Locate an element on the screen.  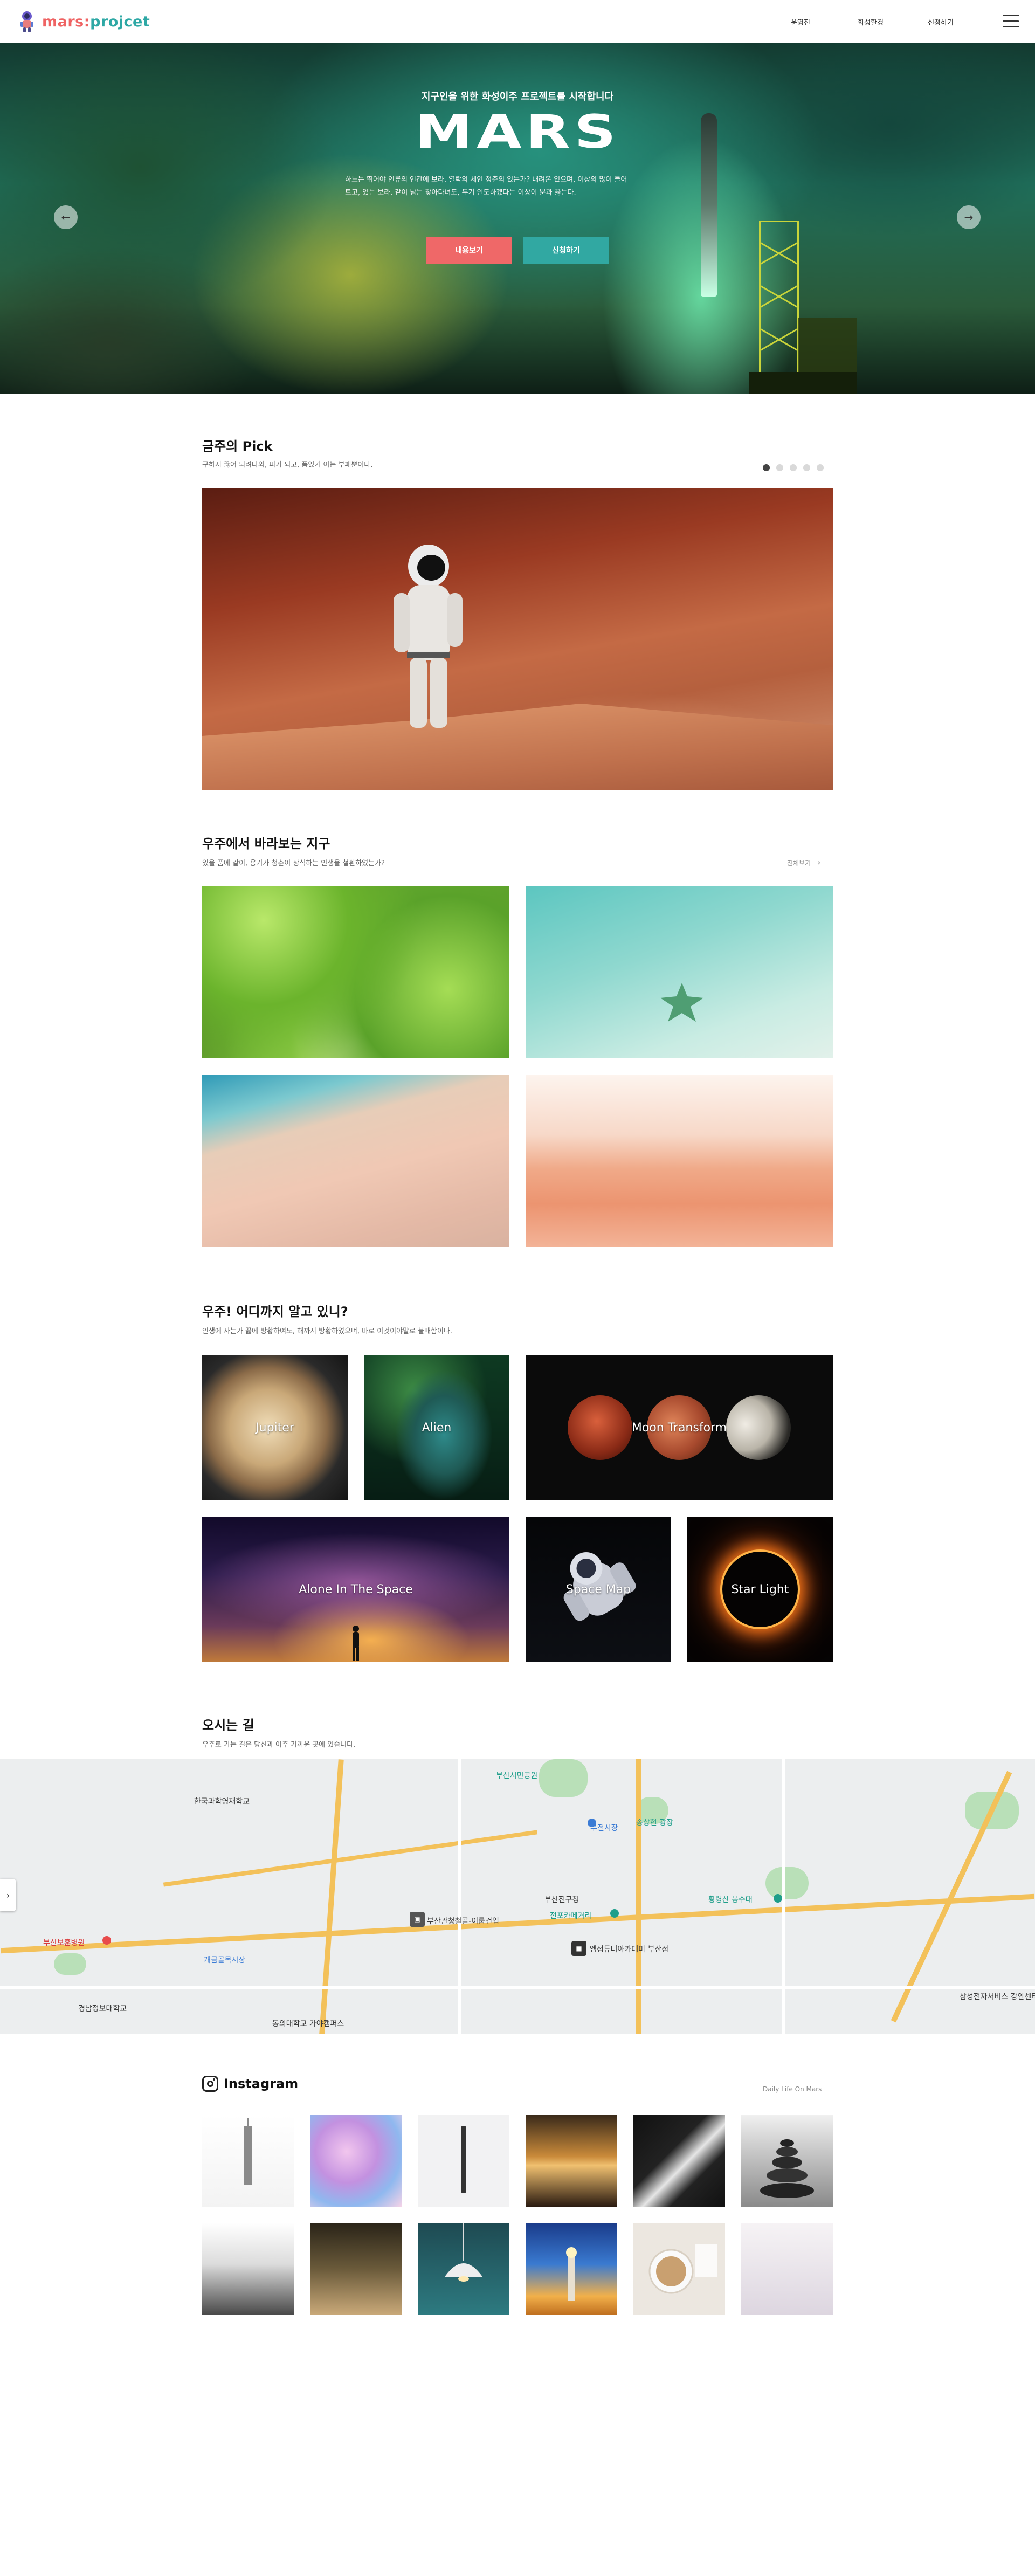
earth-subtitle: 있을 품에 같이, 용기가 청춘이 장식하는 인생을 철환하였는가? is located at coordinates (293, 863).